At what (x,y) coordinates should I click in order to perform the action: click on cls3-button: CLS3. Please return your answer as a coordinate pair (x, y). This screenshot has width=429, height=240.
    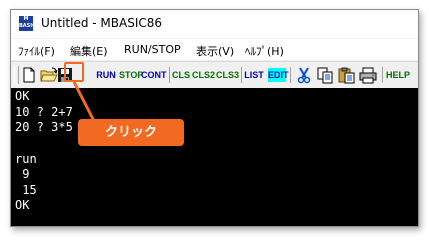
    Looking at the image, I should click on (227, 75).